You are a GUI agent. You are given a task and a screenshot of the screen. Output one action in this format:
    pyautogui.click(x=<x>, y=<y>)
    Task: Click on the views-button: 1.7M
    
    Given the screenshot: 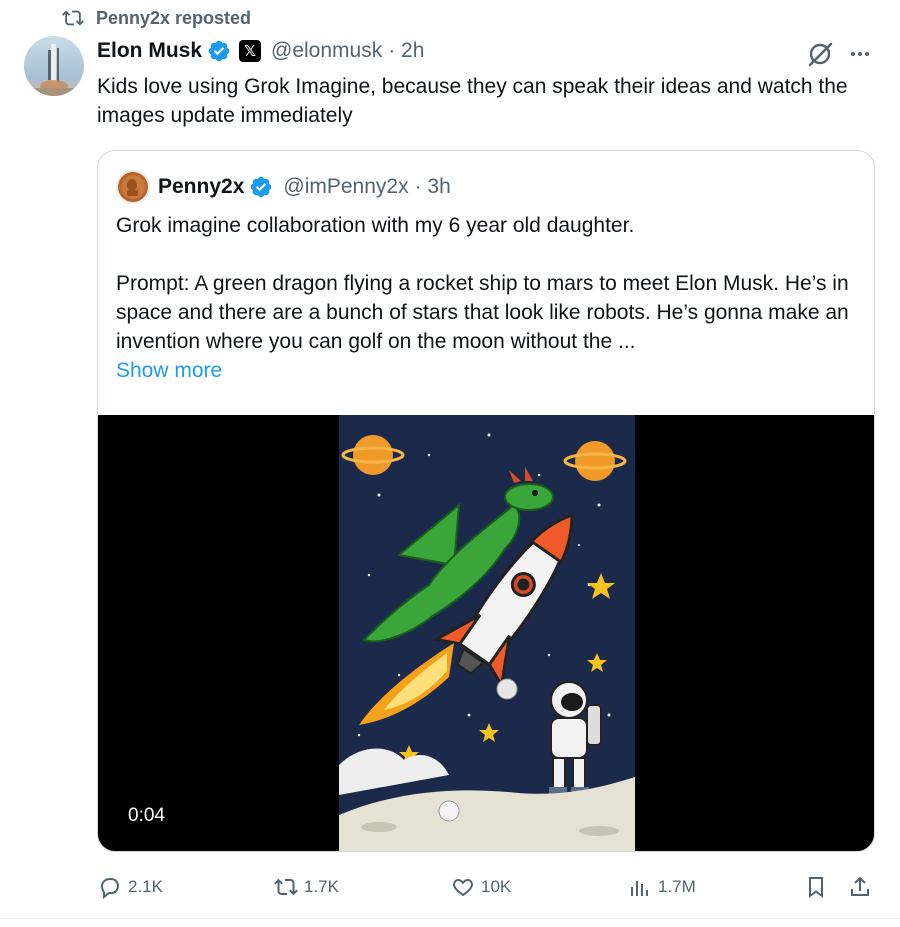 What is the action you would take?
    pyautogui.click(x=662, y=887)
    